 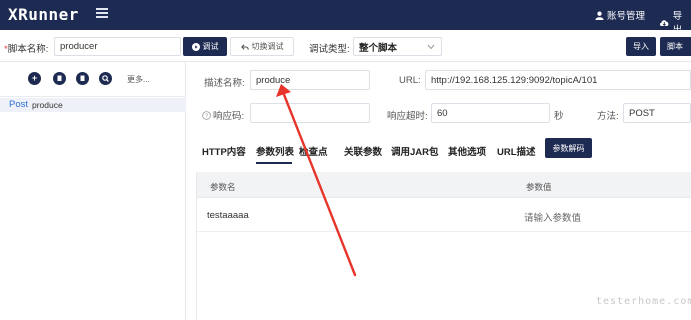 What do you see at coordinates (59, 78) in the screenshot?
I see `copy-file-icon` at bounding box center [59, 78].